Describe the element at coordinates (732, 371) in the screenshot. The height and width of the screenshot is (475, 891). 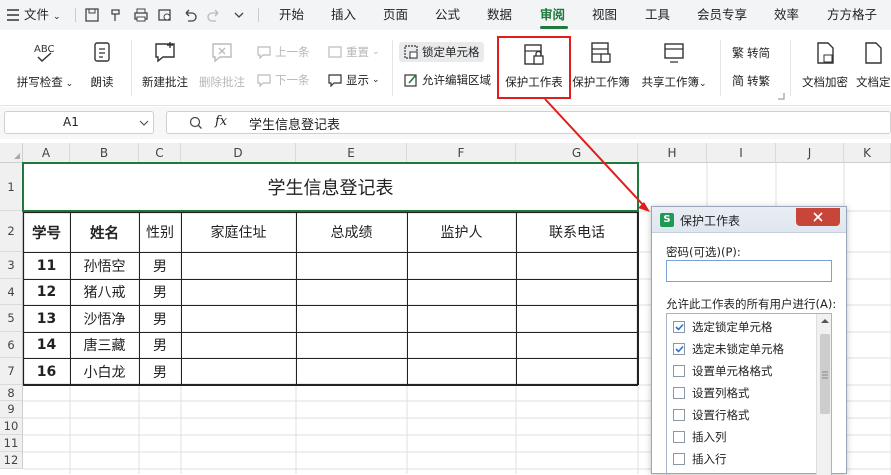
I see `permission-option-label: 设置单元格格式` at that location.